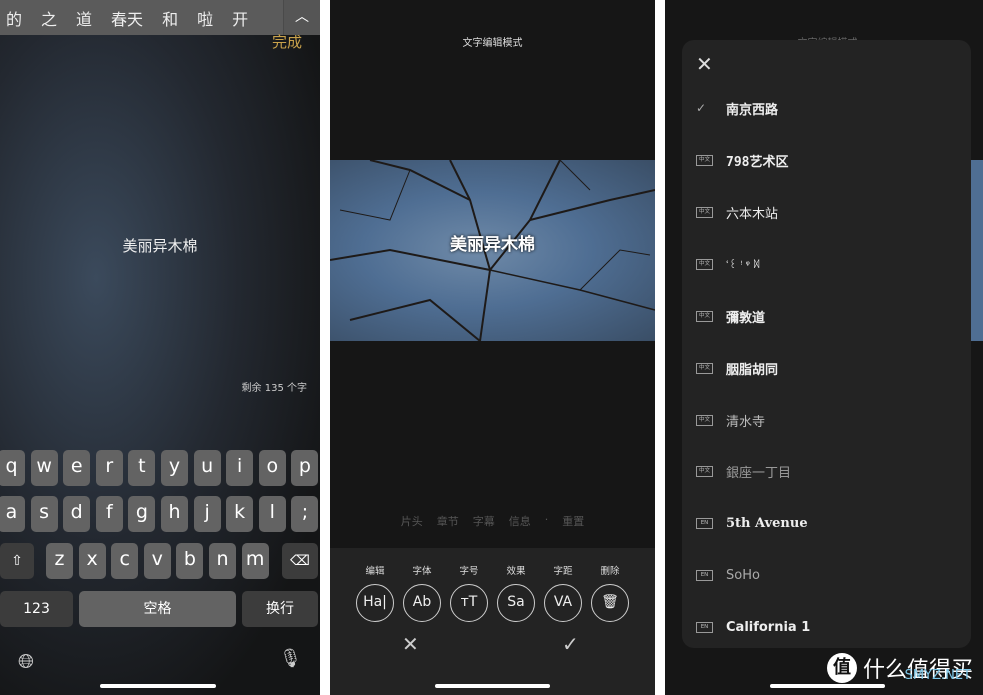 Image resolution: width=983 pixels, height=695 pixels. What do you see at coordinates (610, 592) in the screenshot?
I see `tool-delete-button: 删除 🗑` at bounding box center [610, 592].